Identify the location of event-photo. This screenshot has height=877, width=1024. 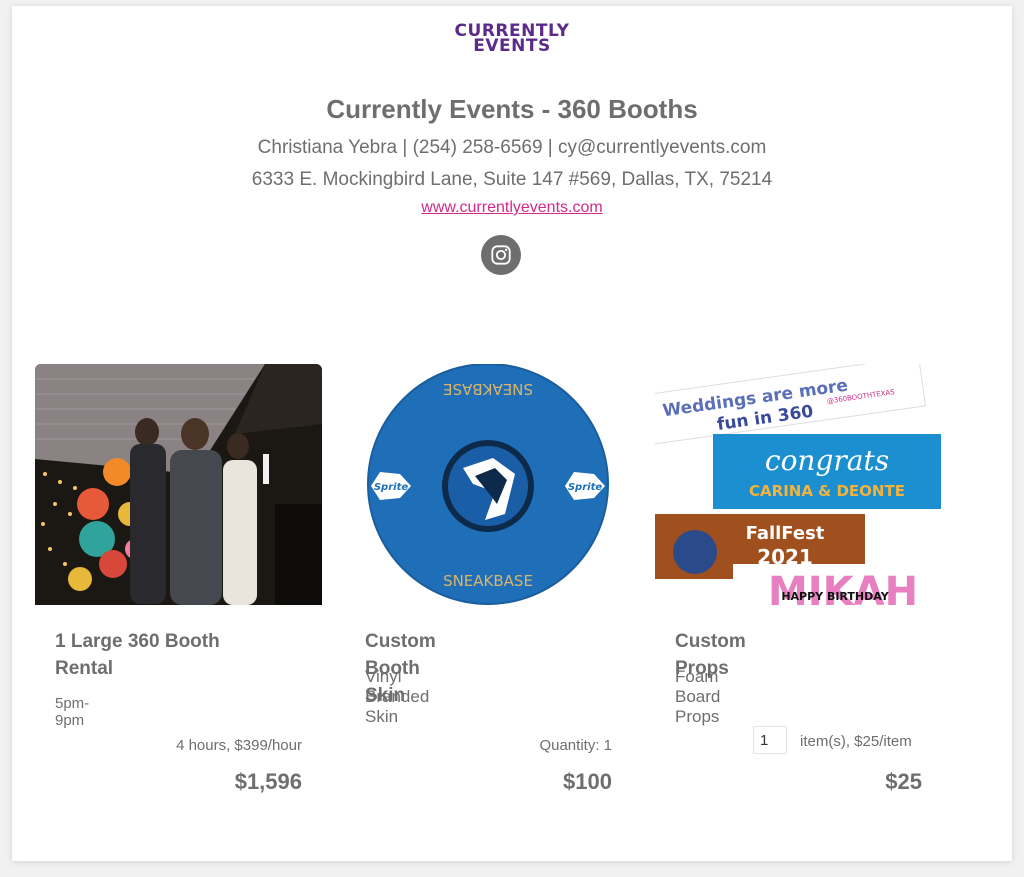
(178, 484).